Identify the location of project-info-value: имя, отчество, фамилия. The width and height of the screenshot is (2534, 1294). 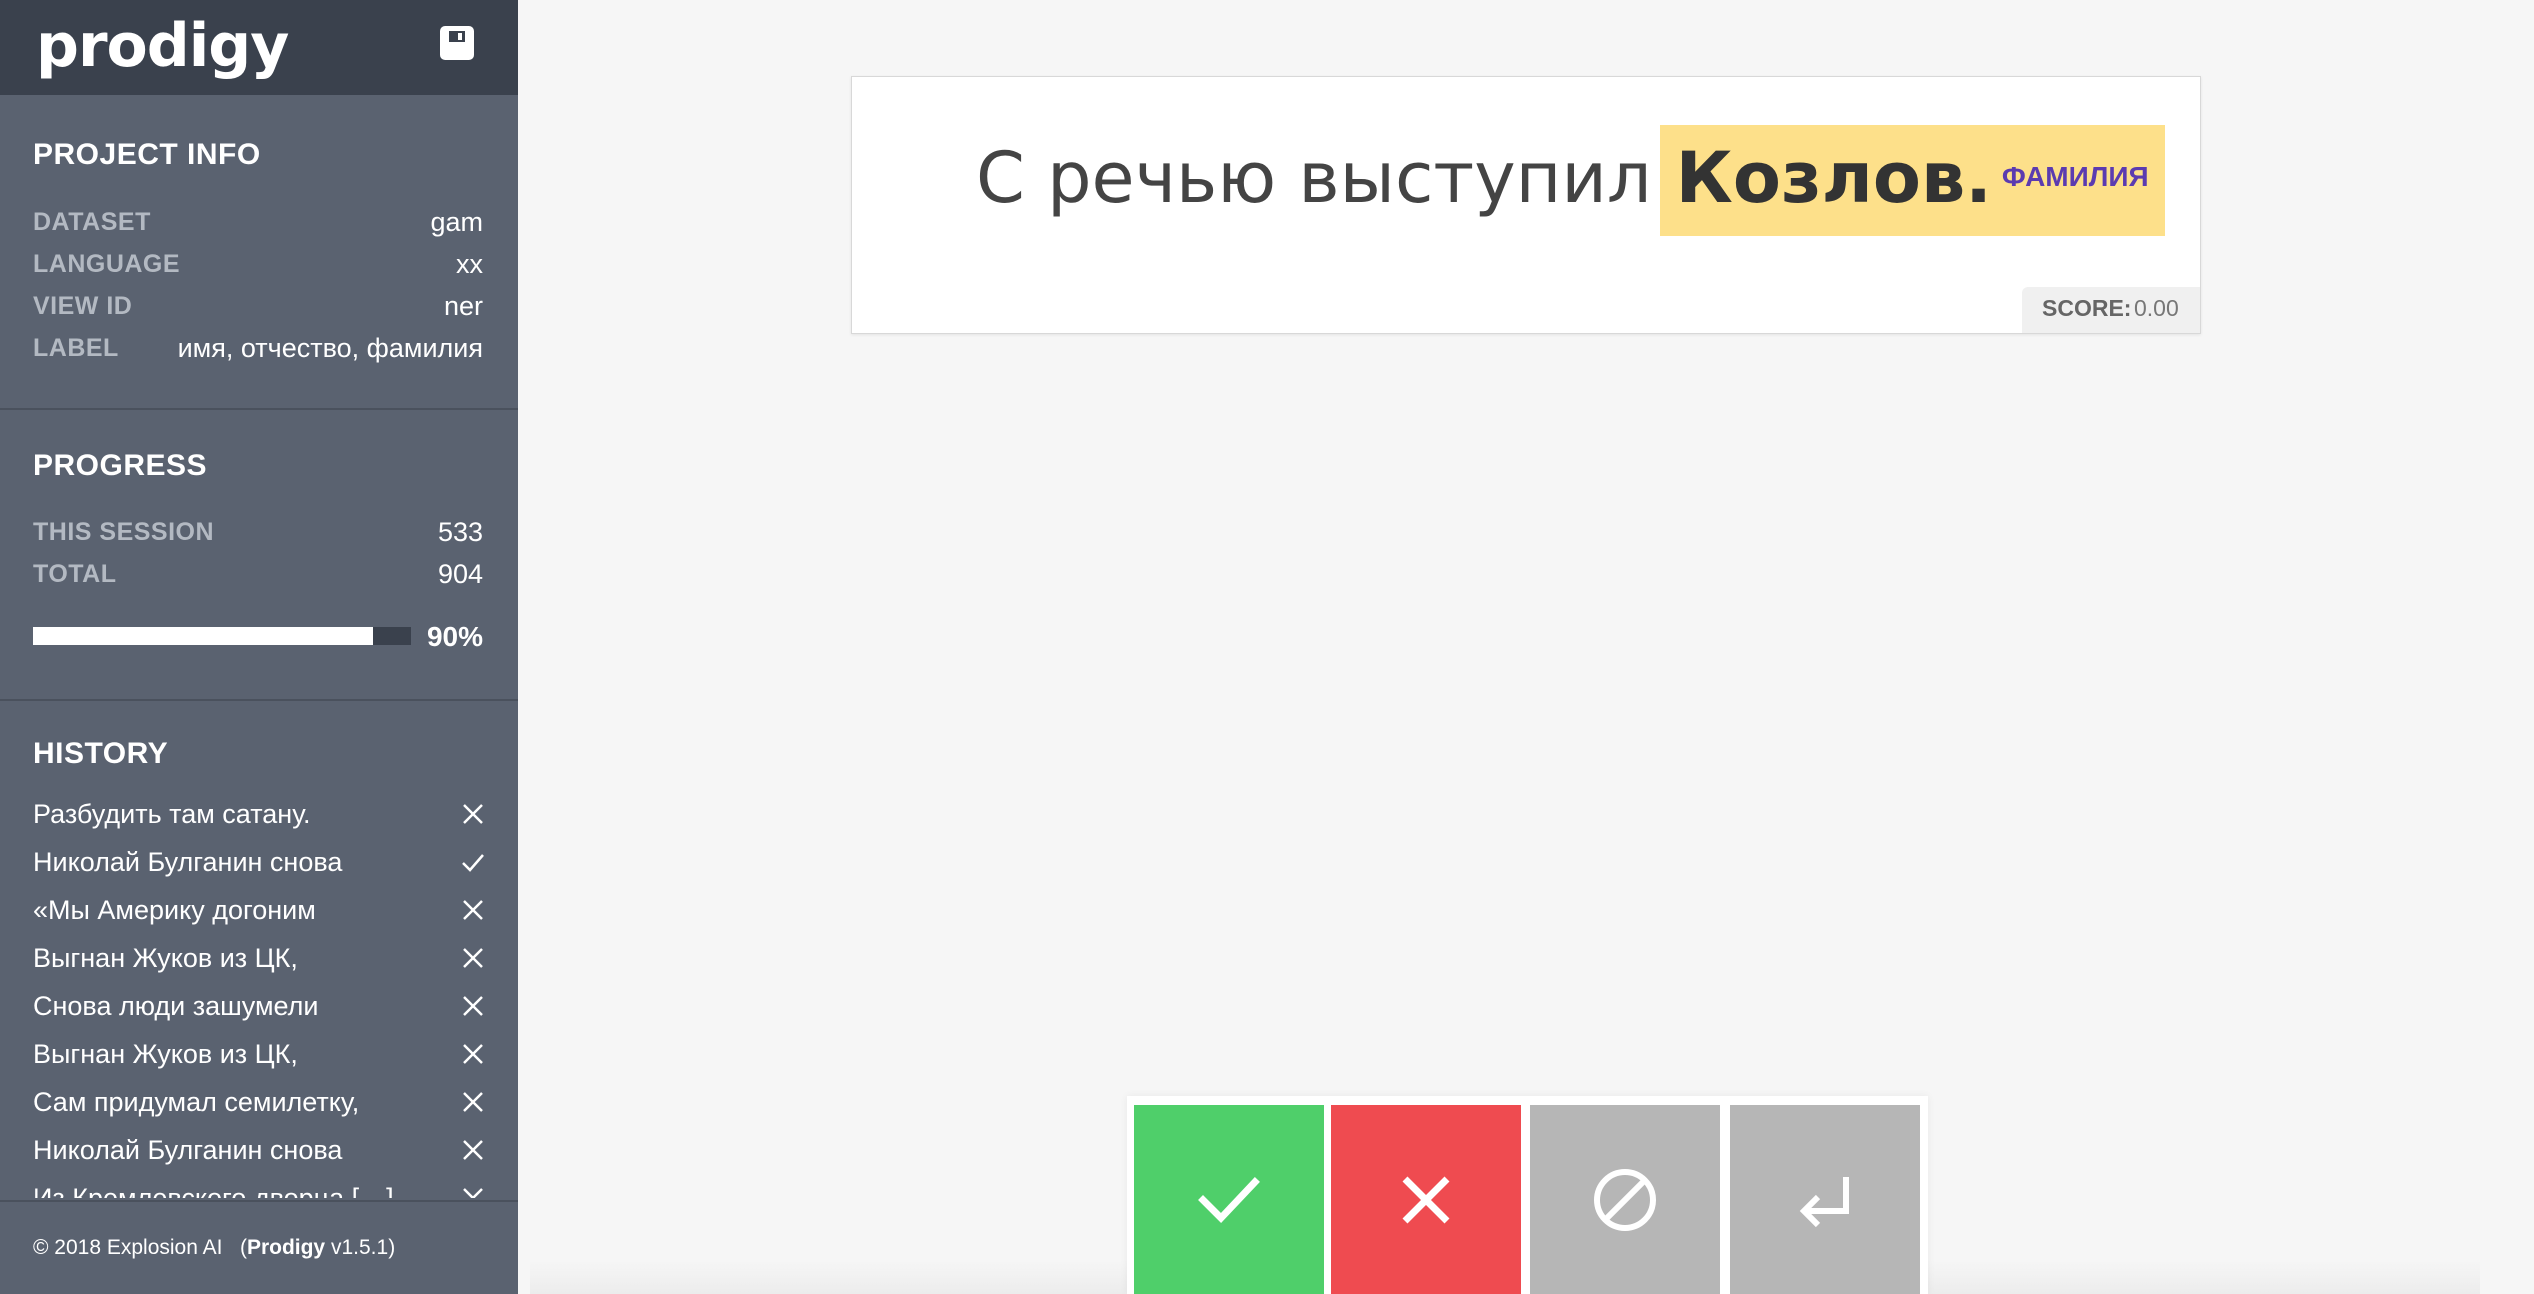
(330, 348).